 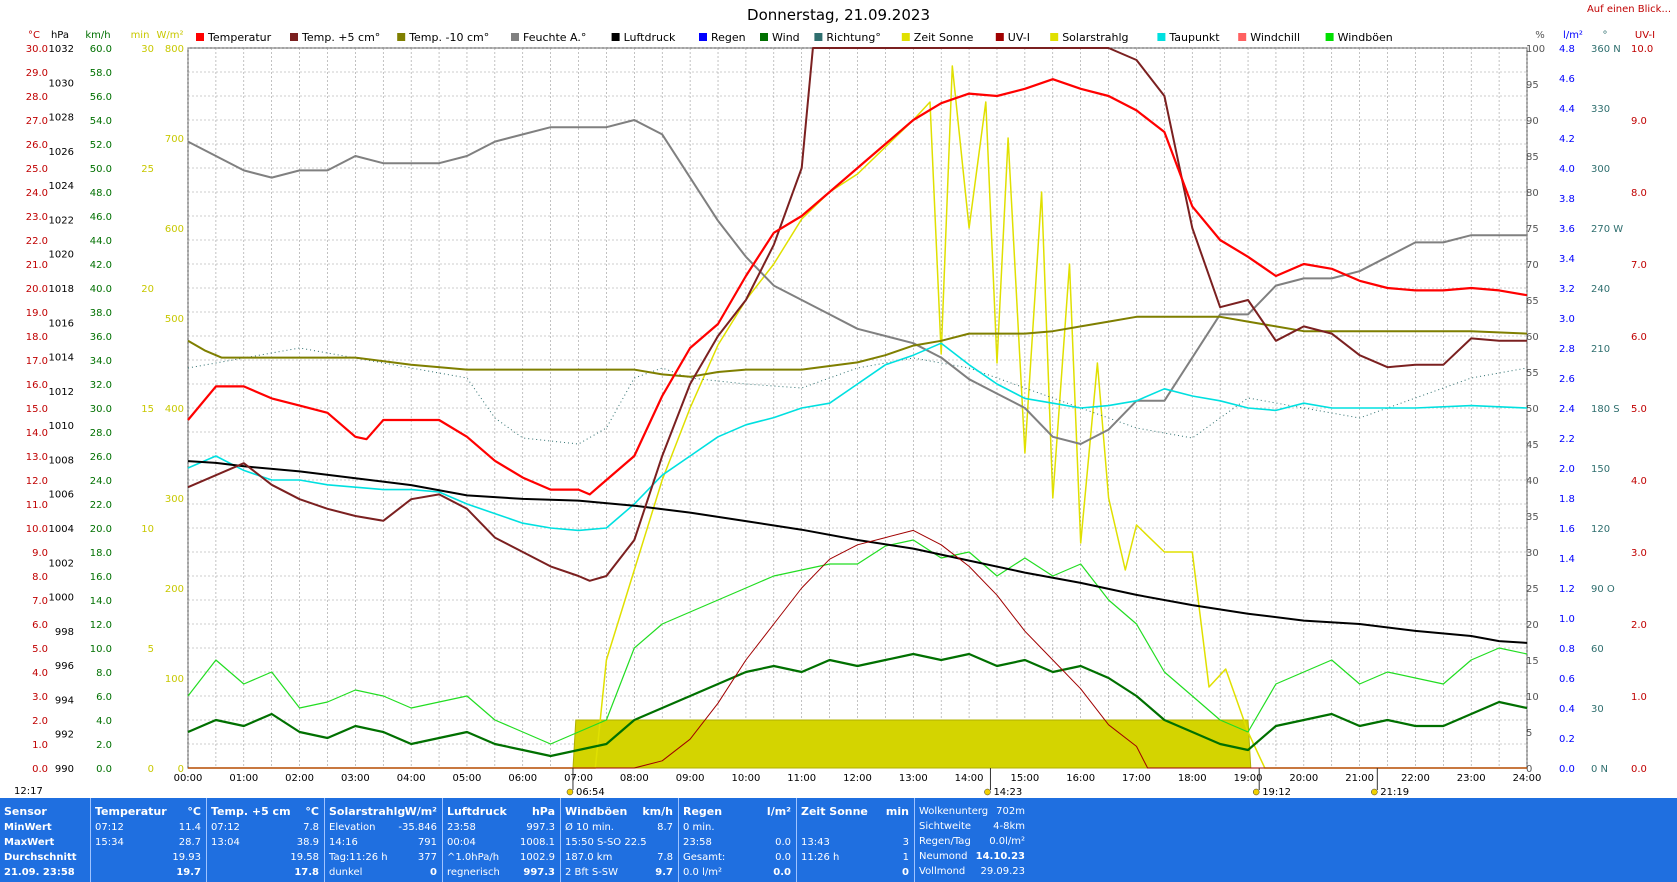 What do you see at coordinates (243, 778) in the screenshot?
I see `x-tick-label: 01:00` at bounding box center [243, 778].